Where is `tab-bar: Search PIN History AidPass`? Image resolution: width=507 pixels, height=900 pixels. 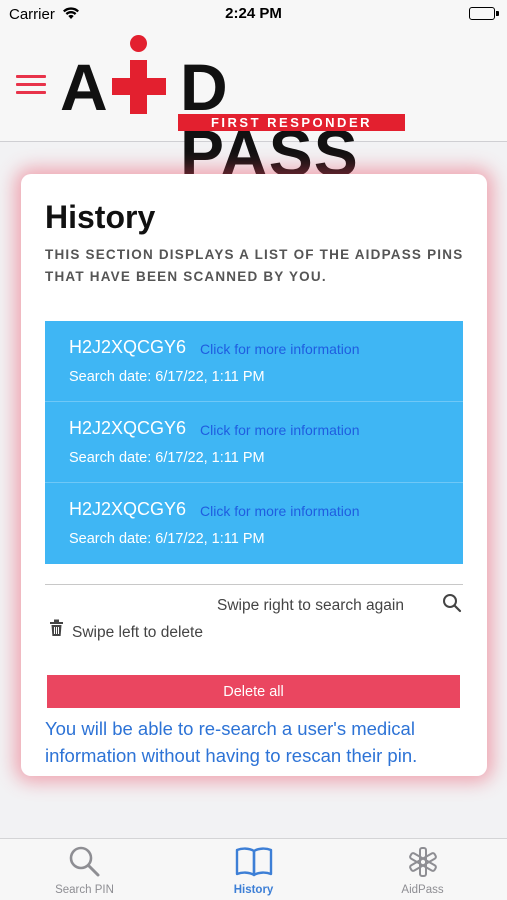 tab-bar: Search PIN History AidPass is located at coordinates (253, 869).